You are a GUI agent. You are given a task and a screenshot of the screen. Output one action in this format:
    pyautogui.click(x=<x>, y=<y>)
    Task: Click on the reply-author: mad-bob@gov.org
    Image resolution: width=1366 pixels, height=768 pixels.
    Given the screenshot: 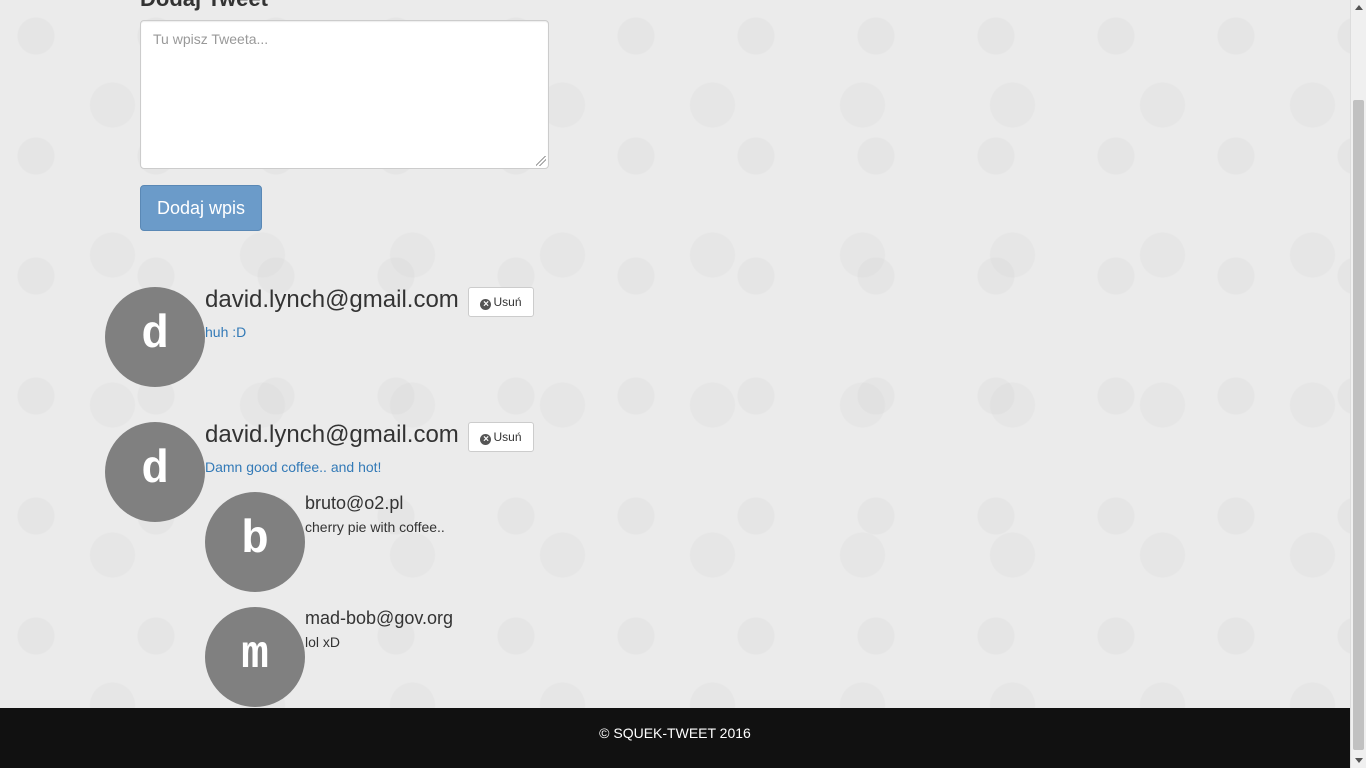 What is the action you would take?
    pyautogui.click(x=379, y=618)
    